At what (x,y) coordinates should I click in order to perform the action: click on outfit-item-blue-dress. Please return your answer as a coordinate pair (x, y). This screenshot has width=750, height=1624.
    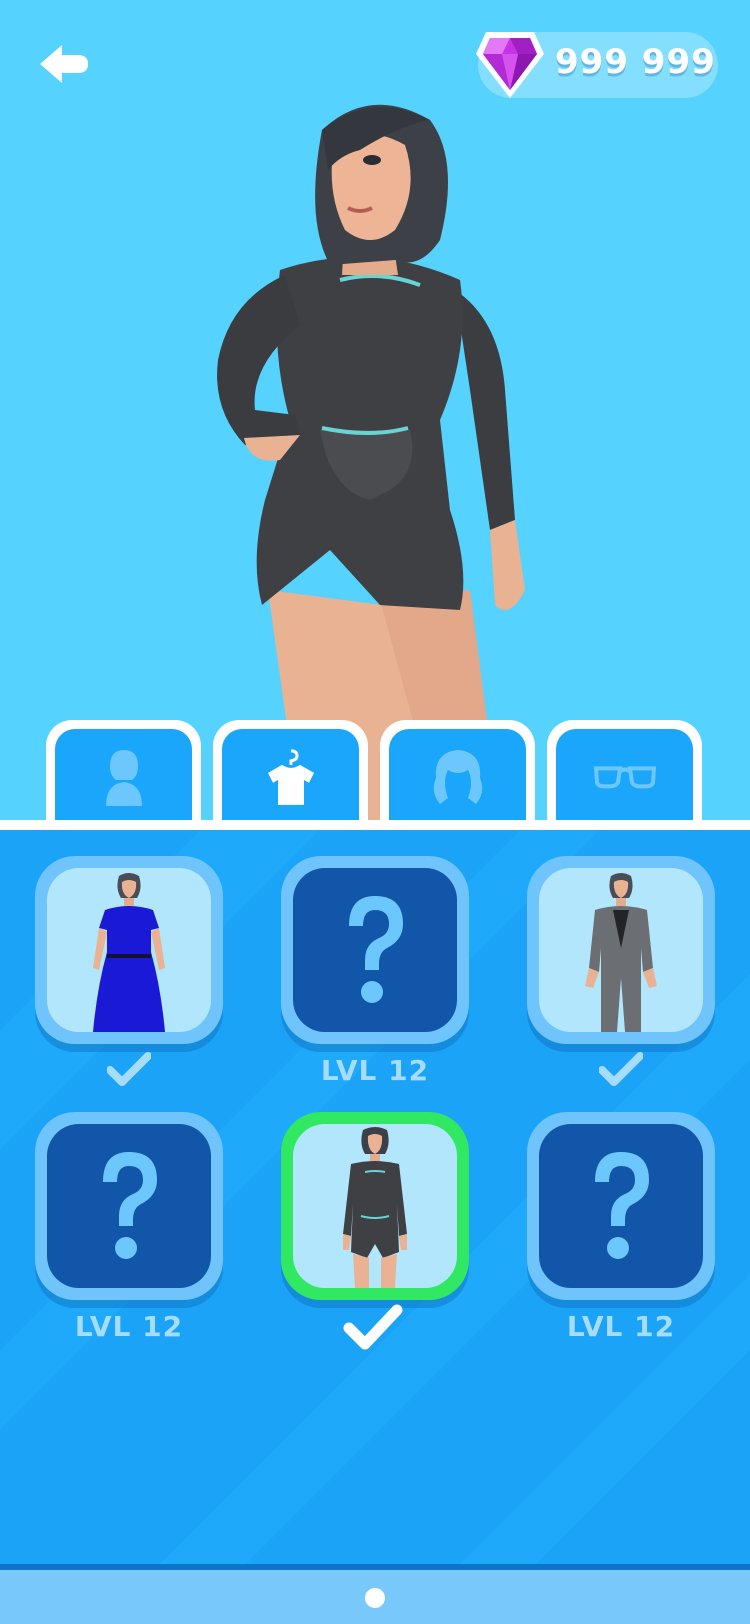
    Looking at the image, I should click on (129, 950).